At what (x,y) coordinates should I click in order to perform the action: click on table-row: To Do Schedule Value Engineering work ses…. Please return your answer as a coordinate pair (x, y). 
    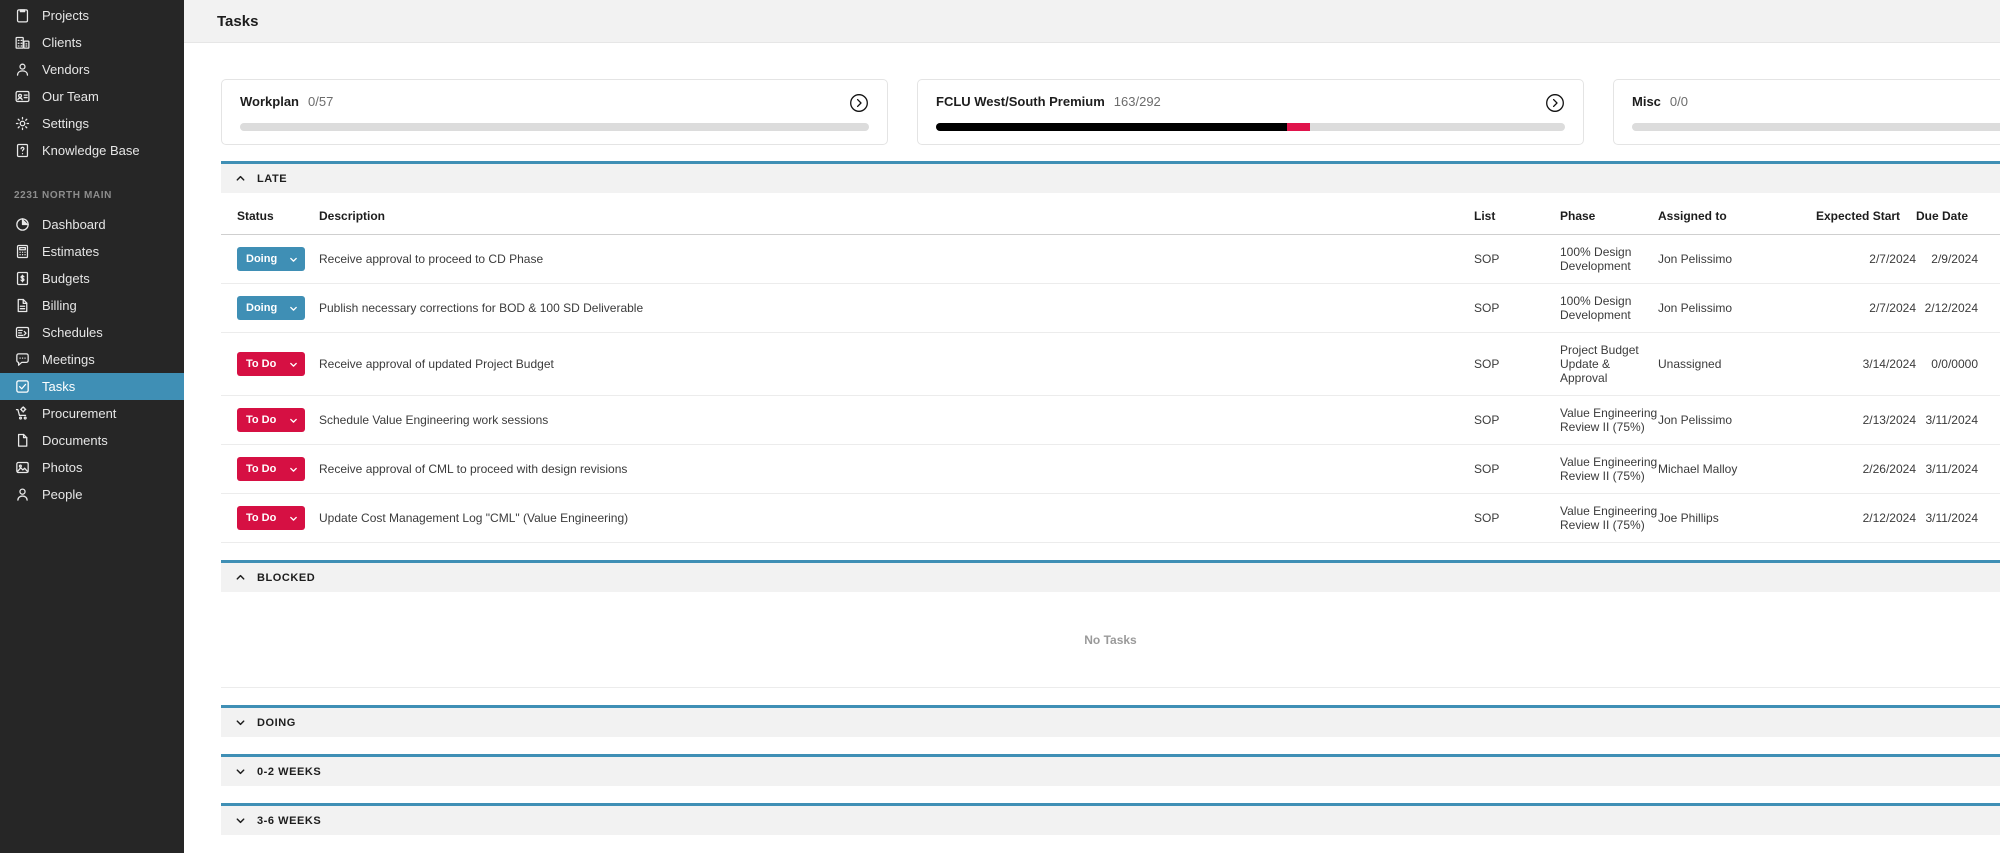
    Looking at the image, I should click on (1110, 420).